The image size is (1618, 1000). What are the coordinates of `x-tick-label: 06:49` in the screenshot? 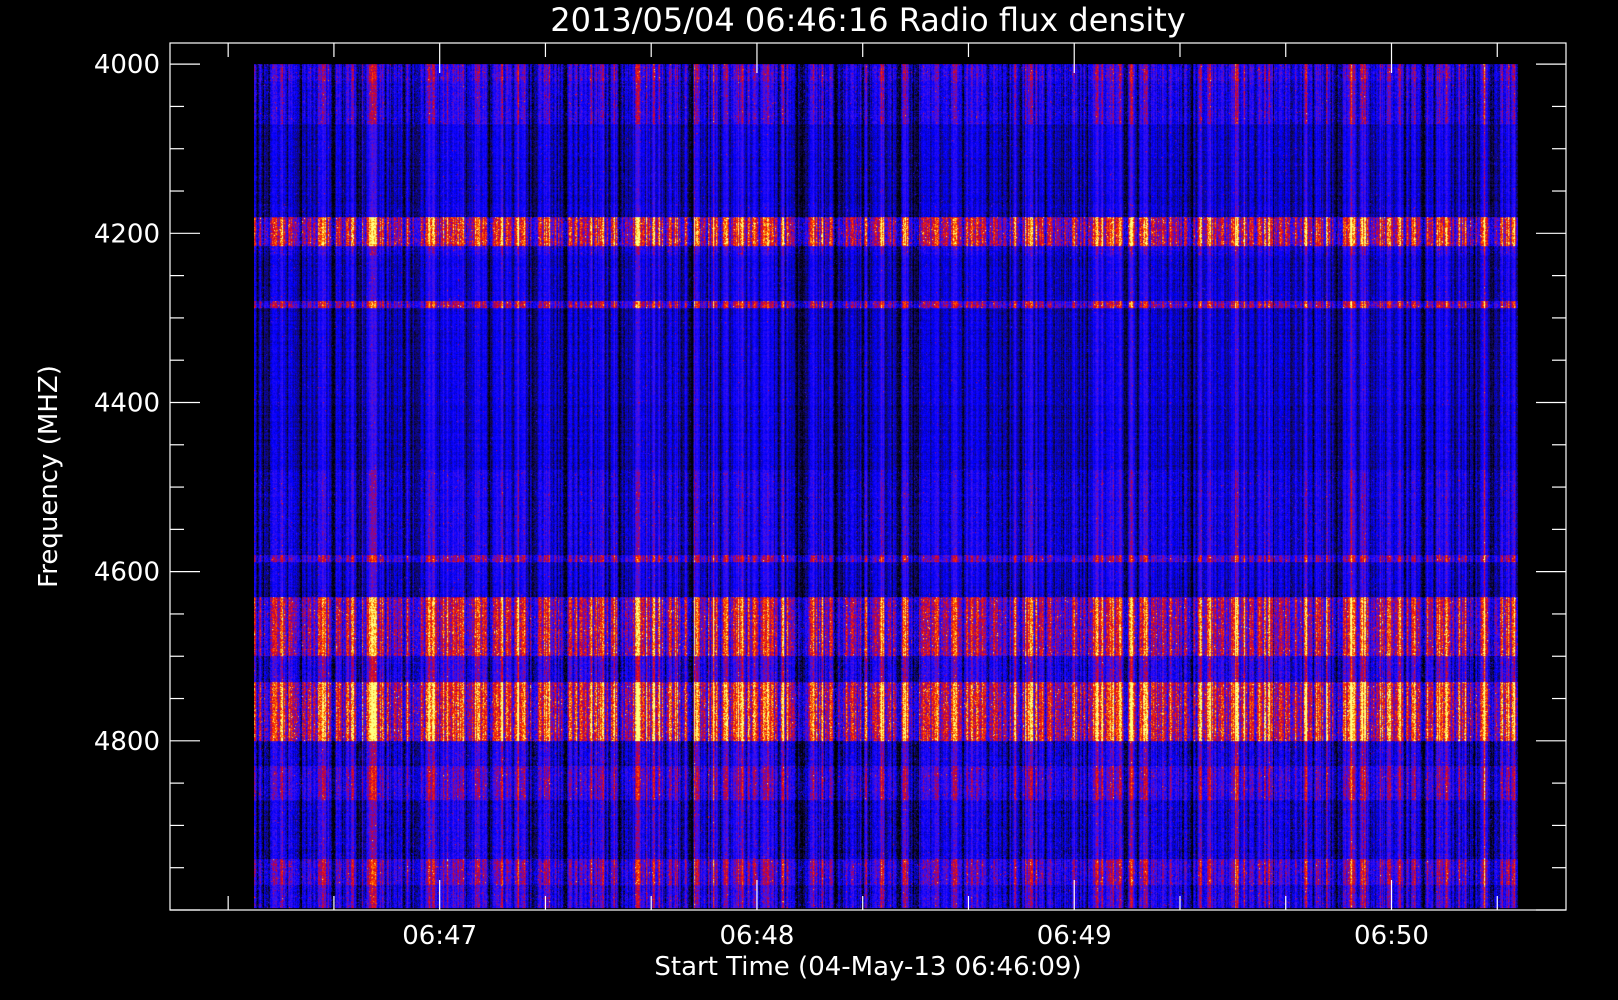 It's located at (1074, 936).